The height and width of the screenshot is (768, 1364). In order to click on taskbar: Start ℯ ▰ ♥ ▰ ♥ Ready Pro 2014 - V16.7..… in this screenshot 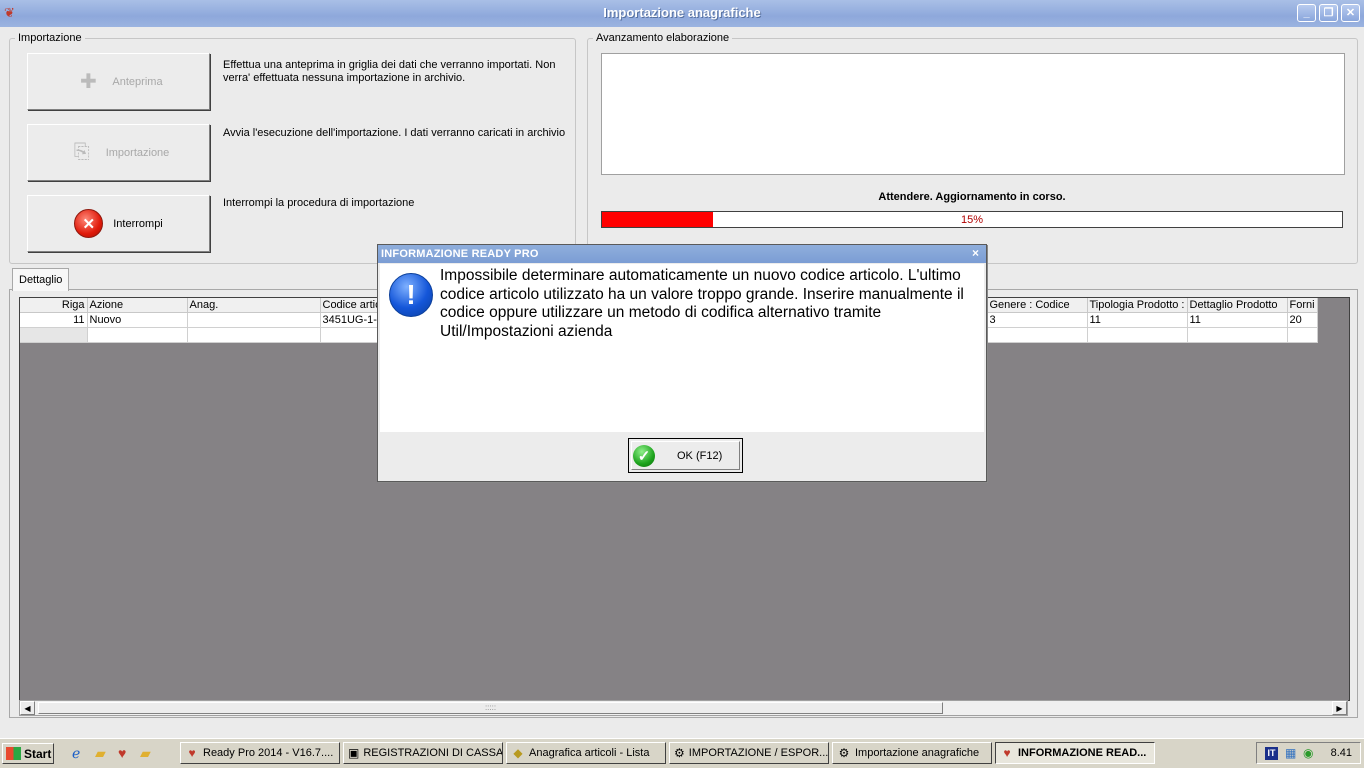, I will do `click(682, 753)`.